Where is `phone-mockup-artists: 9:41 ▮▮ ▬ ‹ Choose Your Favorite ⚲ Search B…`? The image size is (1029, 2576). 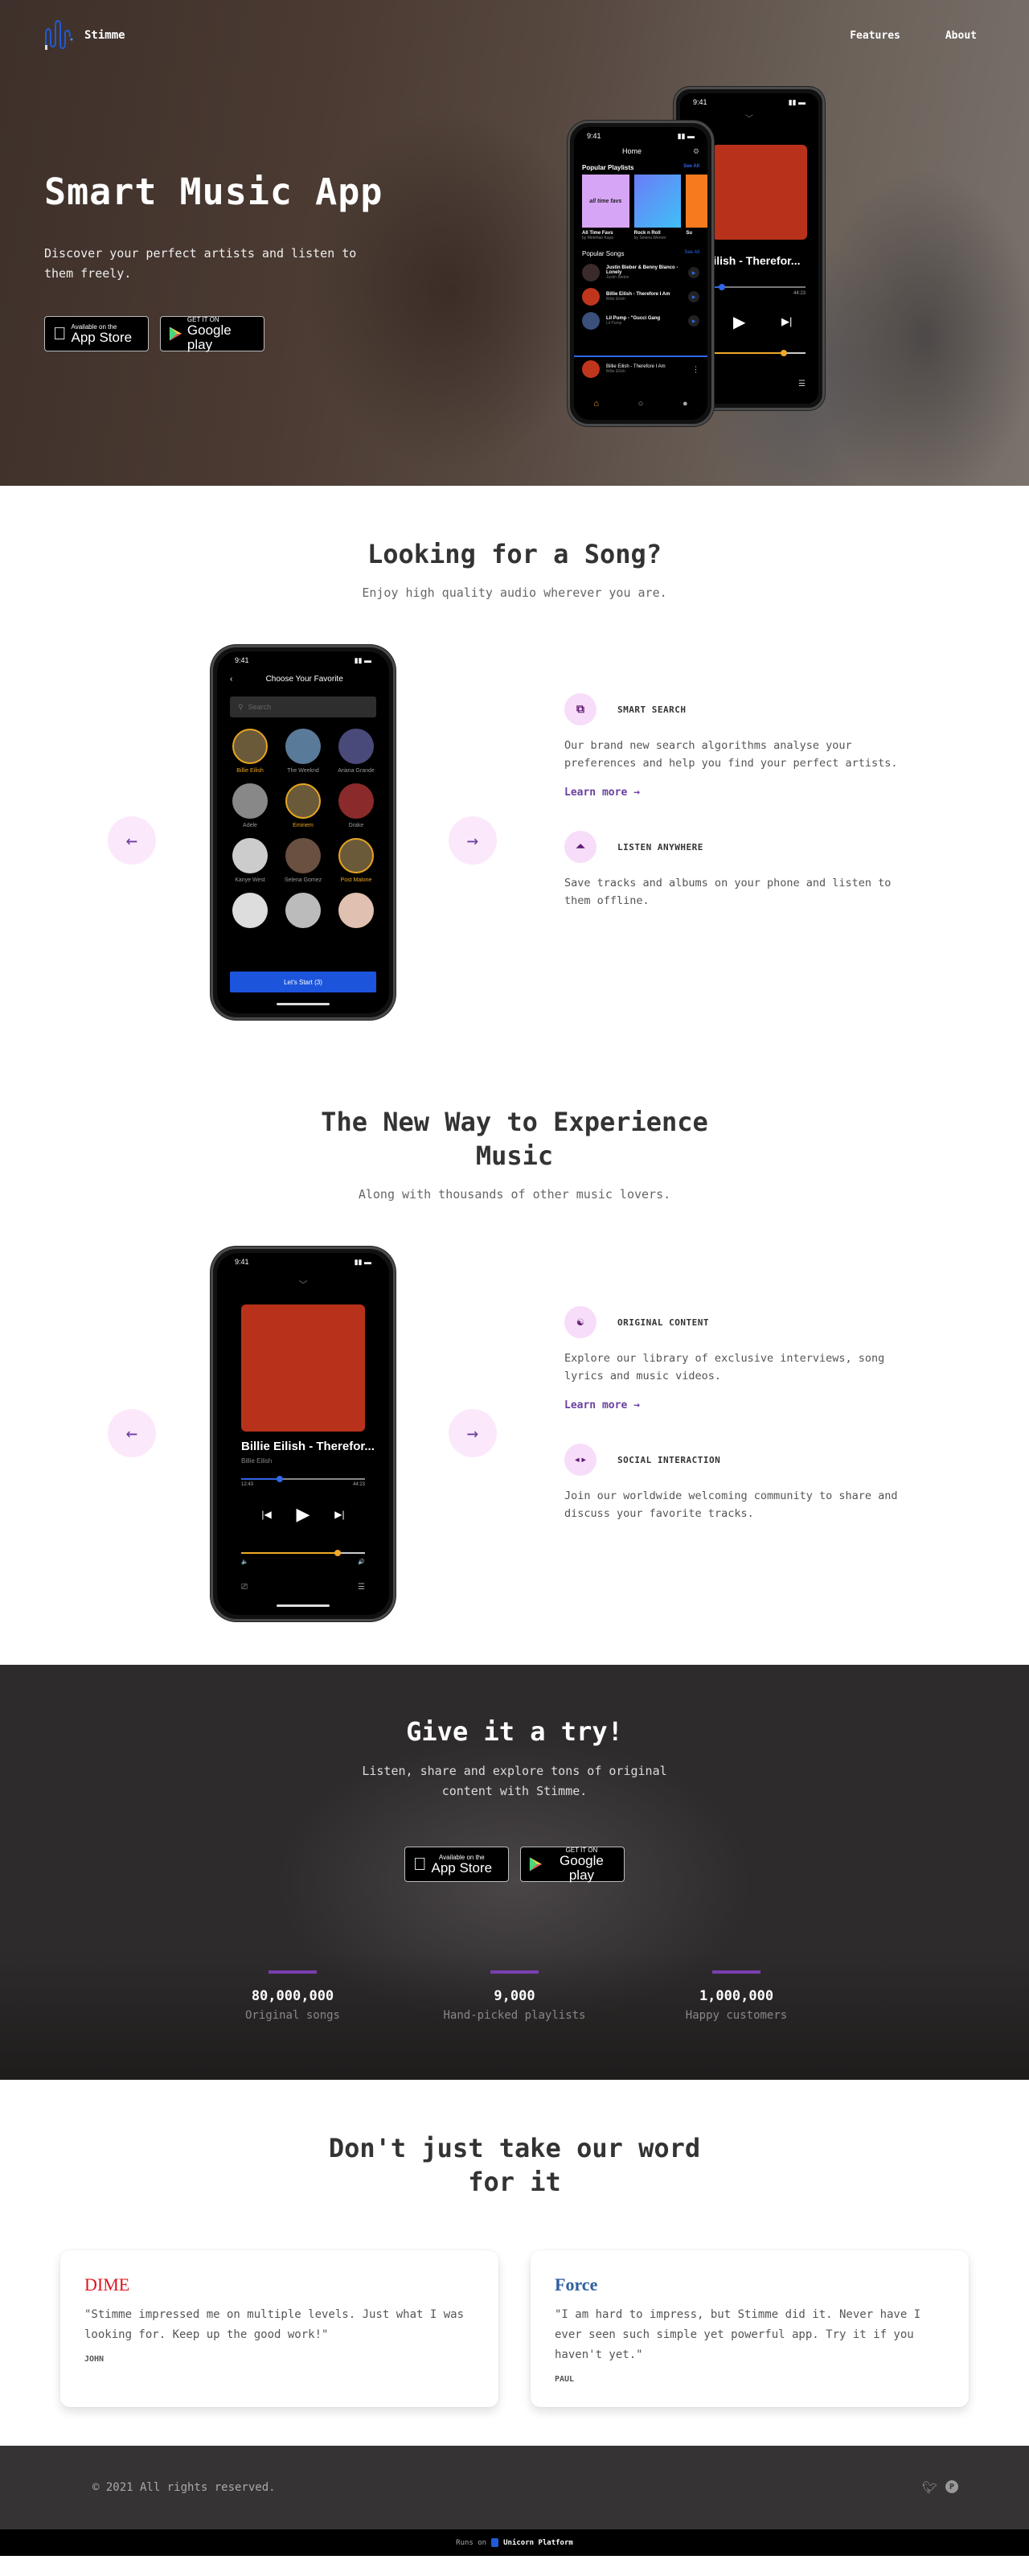 phone-mockup-artists: 9:41 ▮▮ ▬ ‹ Choose Your Favorite ⚲ Search B… is located at coordinates (303, 832).